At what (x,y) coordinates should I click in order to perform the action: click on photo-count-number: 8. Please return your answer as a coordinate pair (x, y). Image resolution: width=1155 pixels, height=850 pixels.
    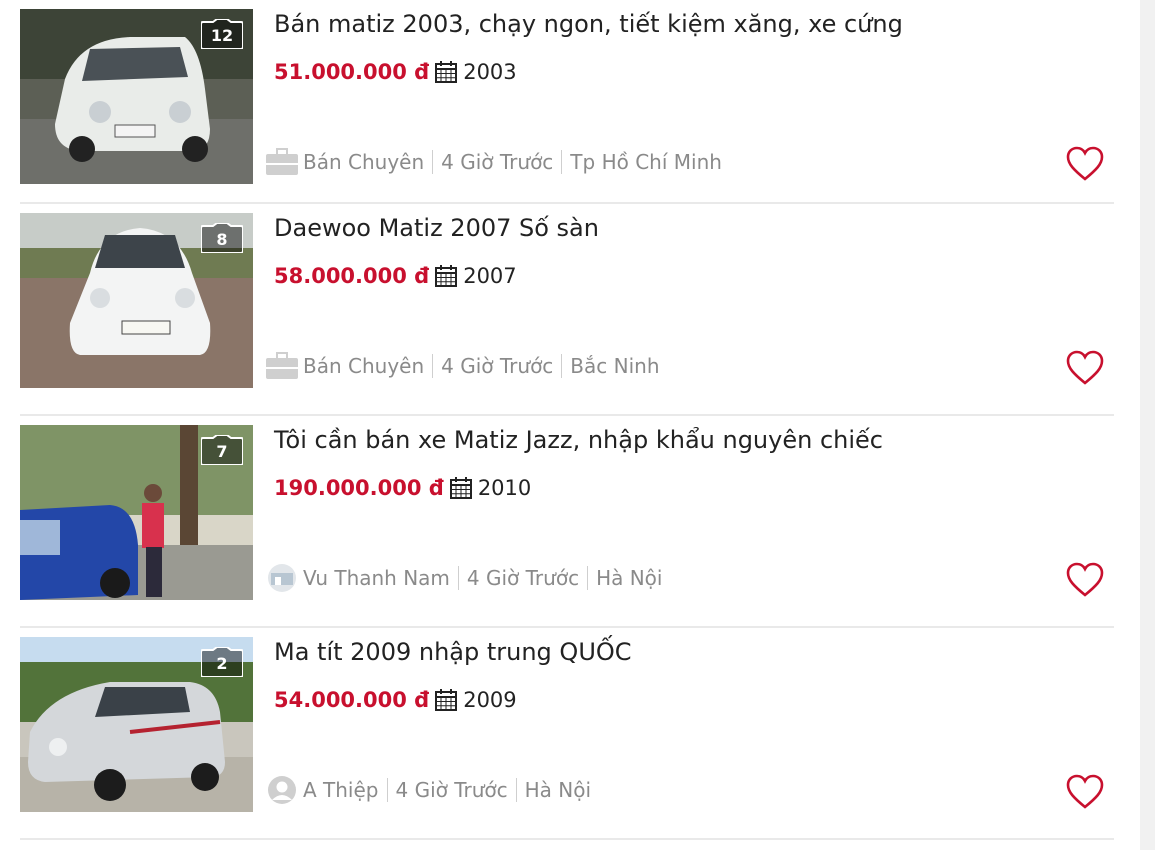
    Looking at the image, I should click on (222, 239).